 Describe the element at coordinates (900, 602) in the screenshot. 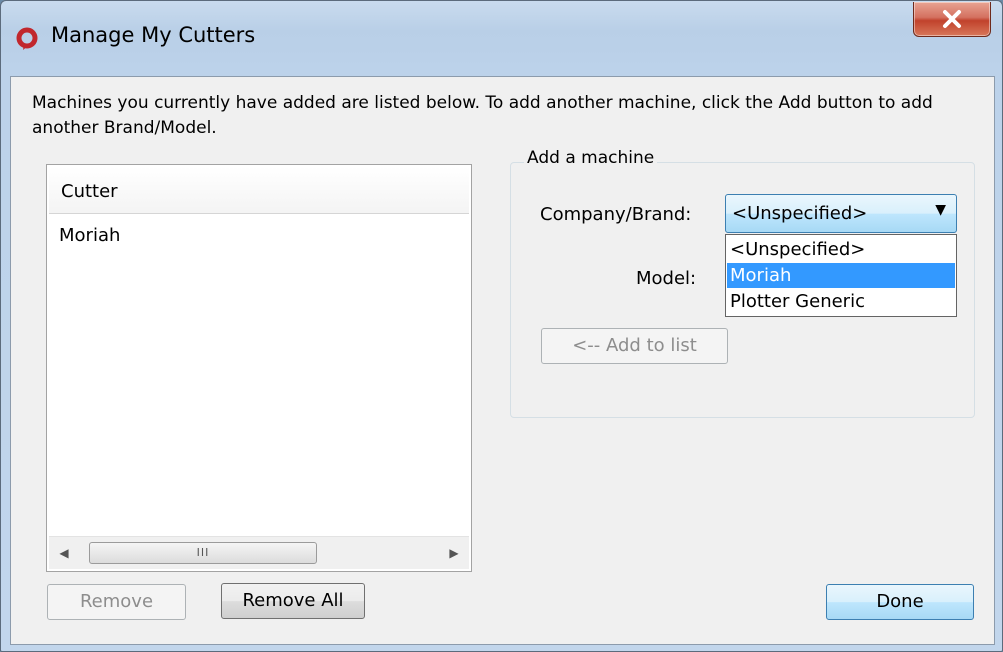

I see `done-button: Done` at that location.